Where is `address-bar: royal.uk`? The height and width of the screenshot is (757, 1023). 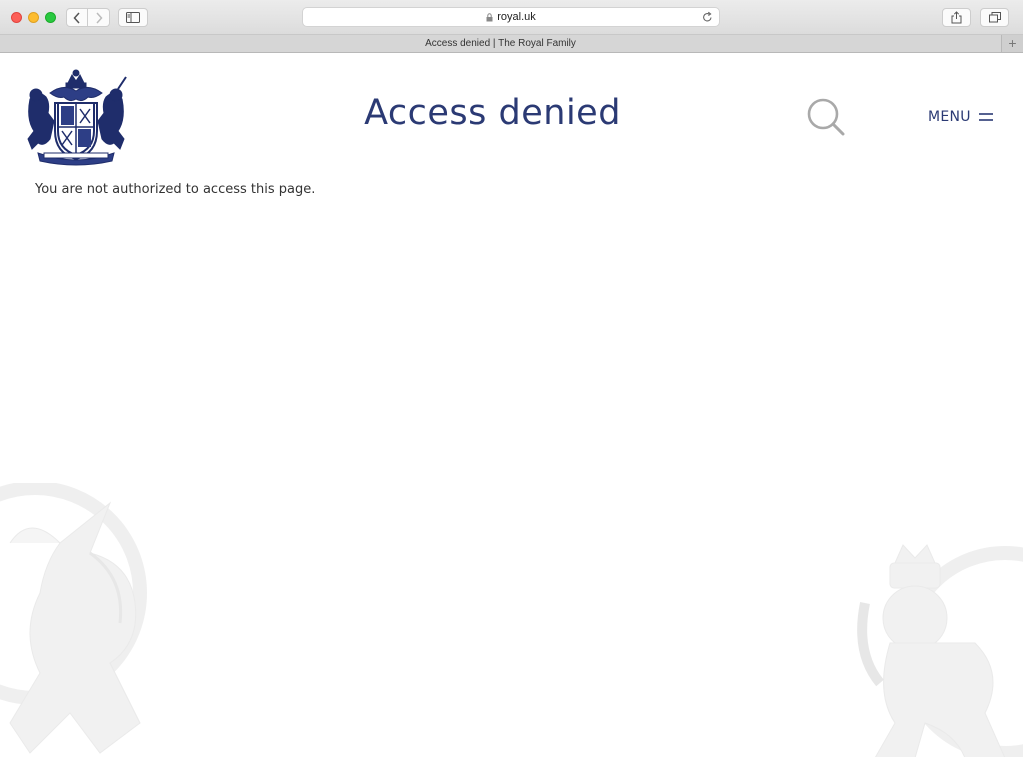 address-bar: royal.uk is located at coordinates (511, 17).